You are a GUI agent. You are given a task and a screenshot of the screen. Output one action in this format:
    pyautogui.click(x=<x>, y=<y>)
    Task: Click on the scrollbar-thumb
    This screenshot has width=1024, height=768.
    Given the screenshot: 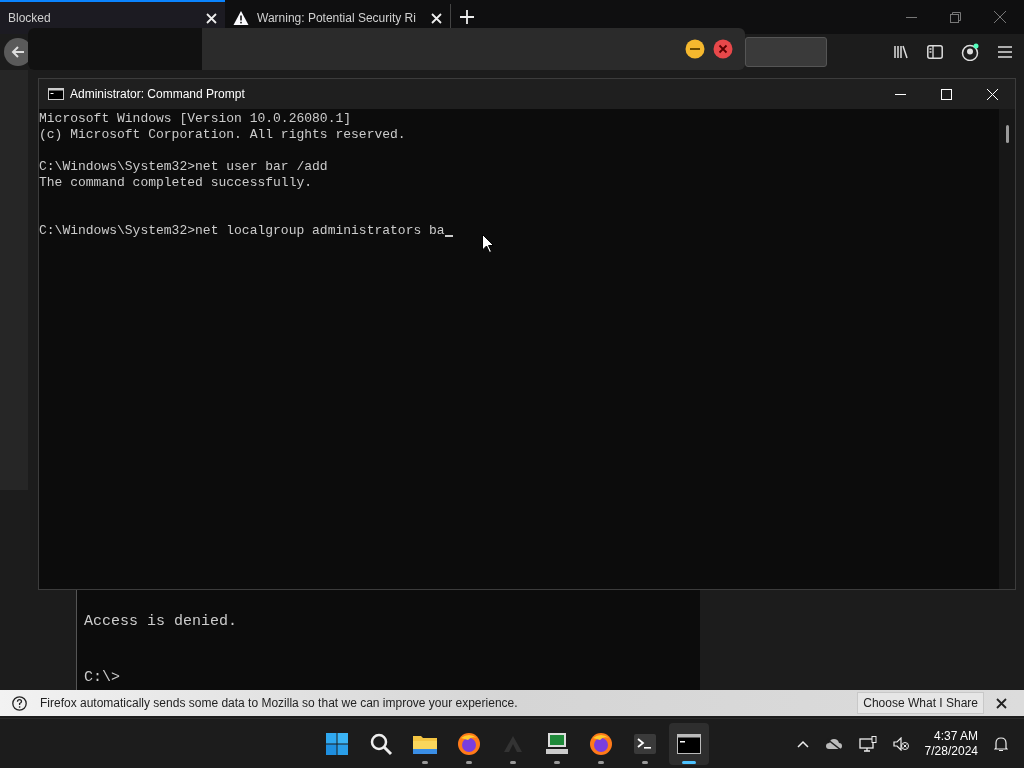 What is the action you would take?
    pyautogui.click(x=1007, y=134)
    